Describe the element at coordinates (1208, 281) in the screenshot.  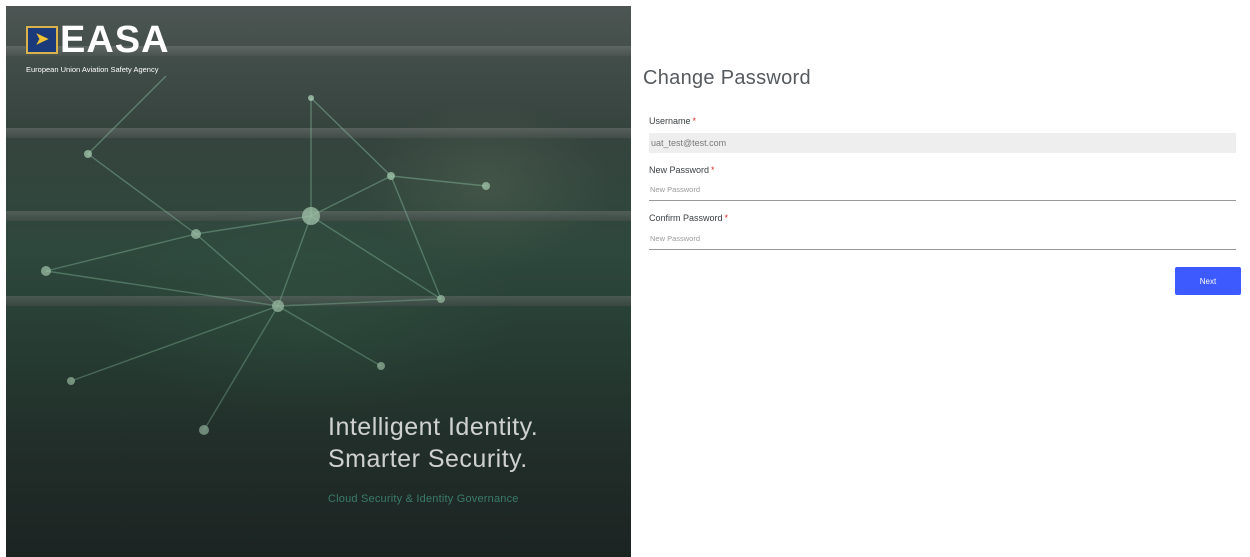
I see `next-button: Next` at that location.